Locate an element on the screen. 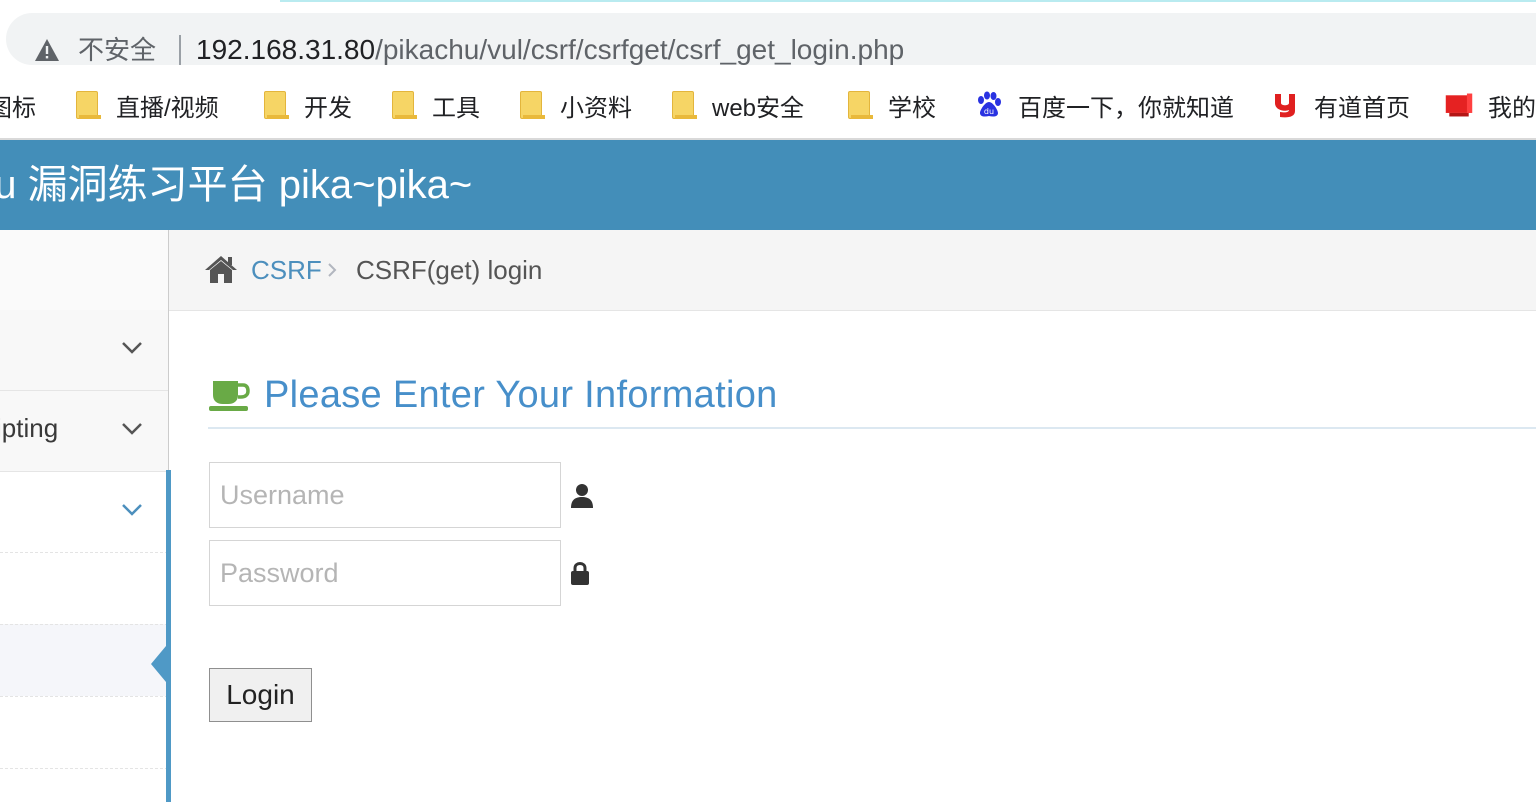  bookmark-baidu: du 百度一下，你就知道 is located at coordinates (1104, 105).